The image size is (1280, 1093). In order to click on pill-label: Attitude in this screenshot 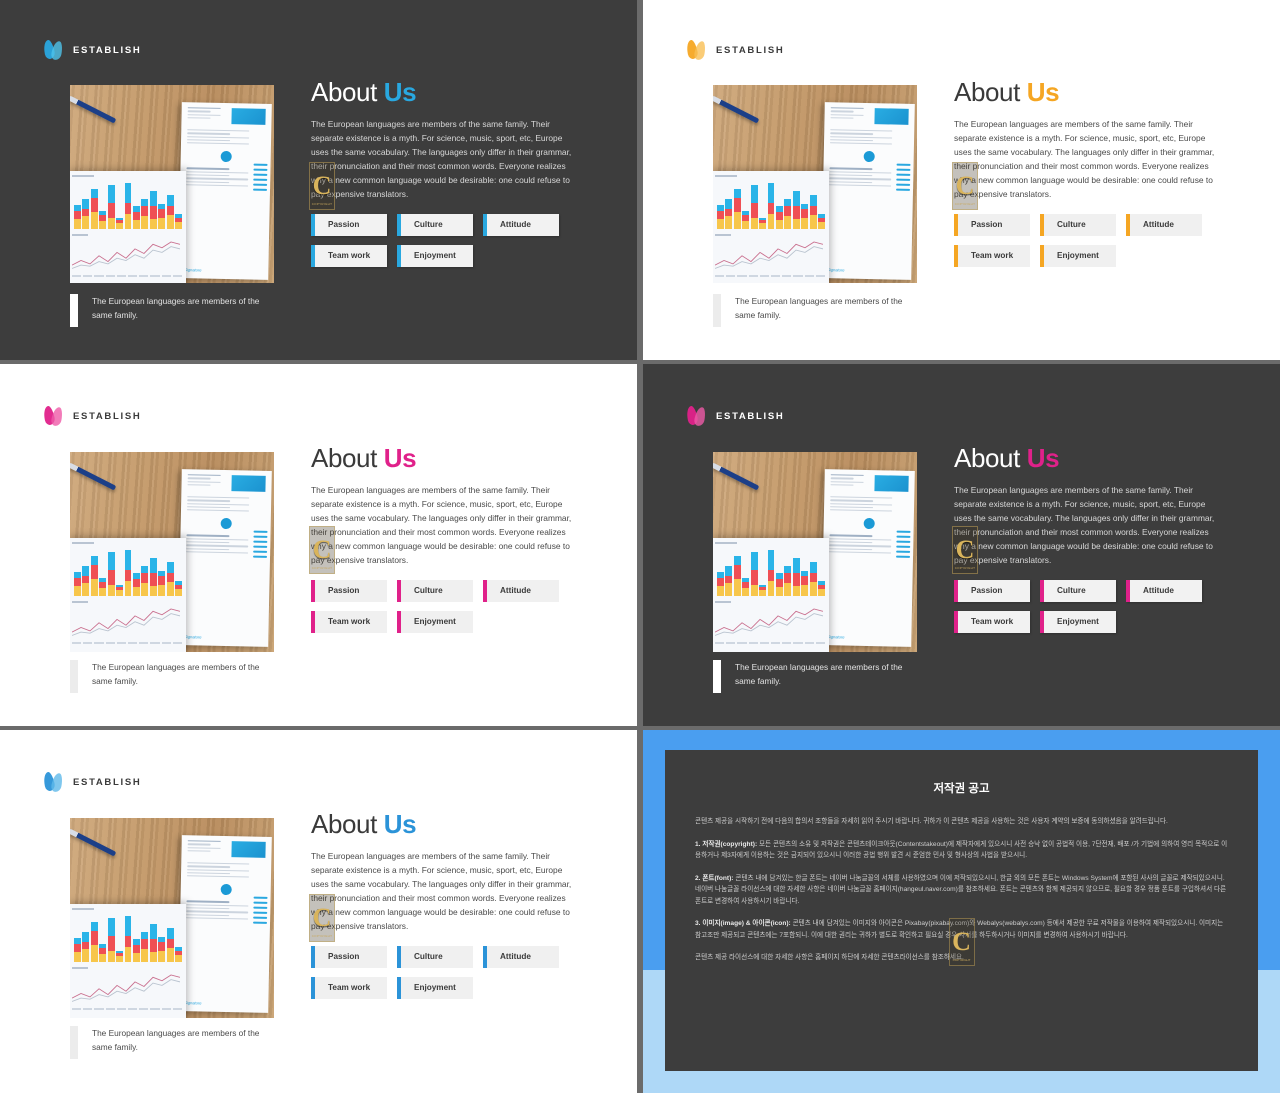, I will do `click(515, 591)`.